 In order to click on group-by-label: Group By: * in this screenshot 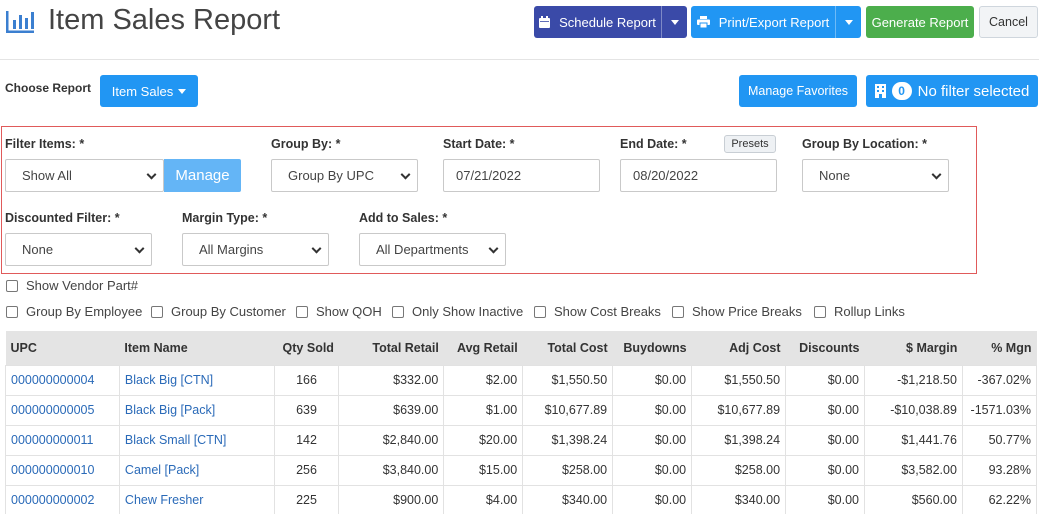, I will do `click(306, 144)`.